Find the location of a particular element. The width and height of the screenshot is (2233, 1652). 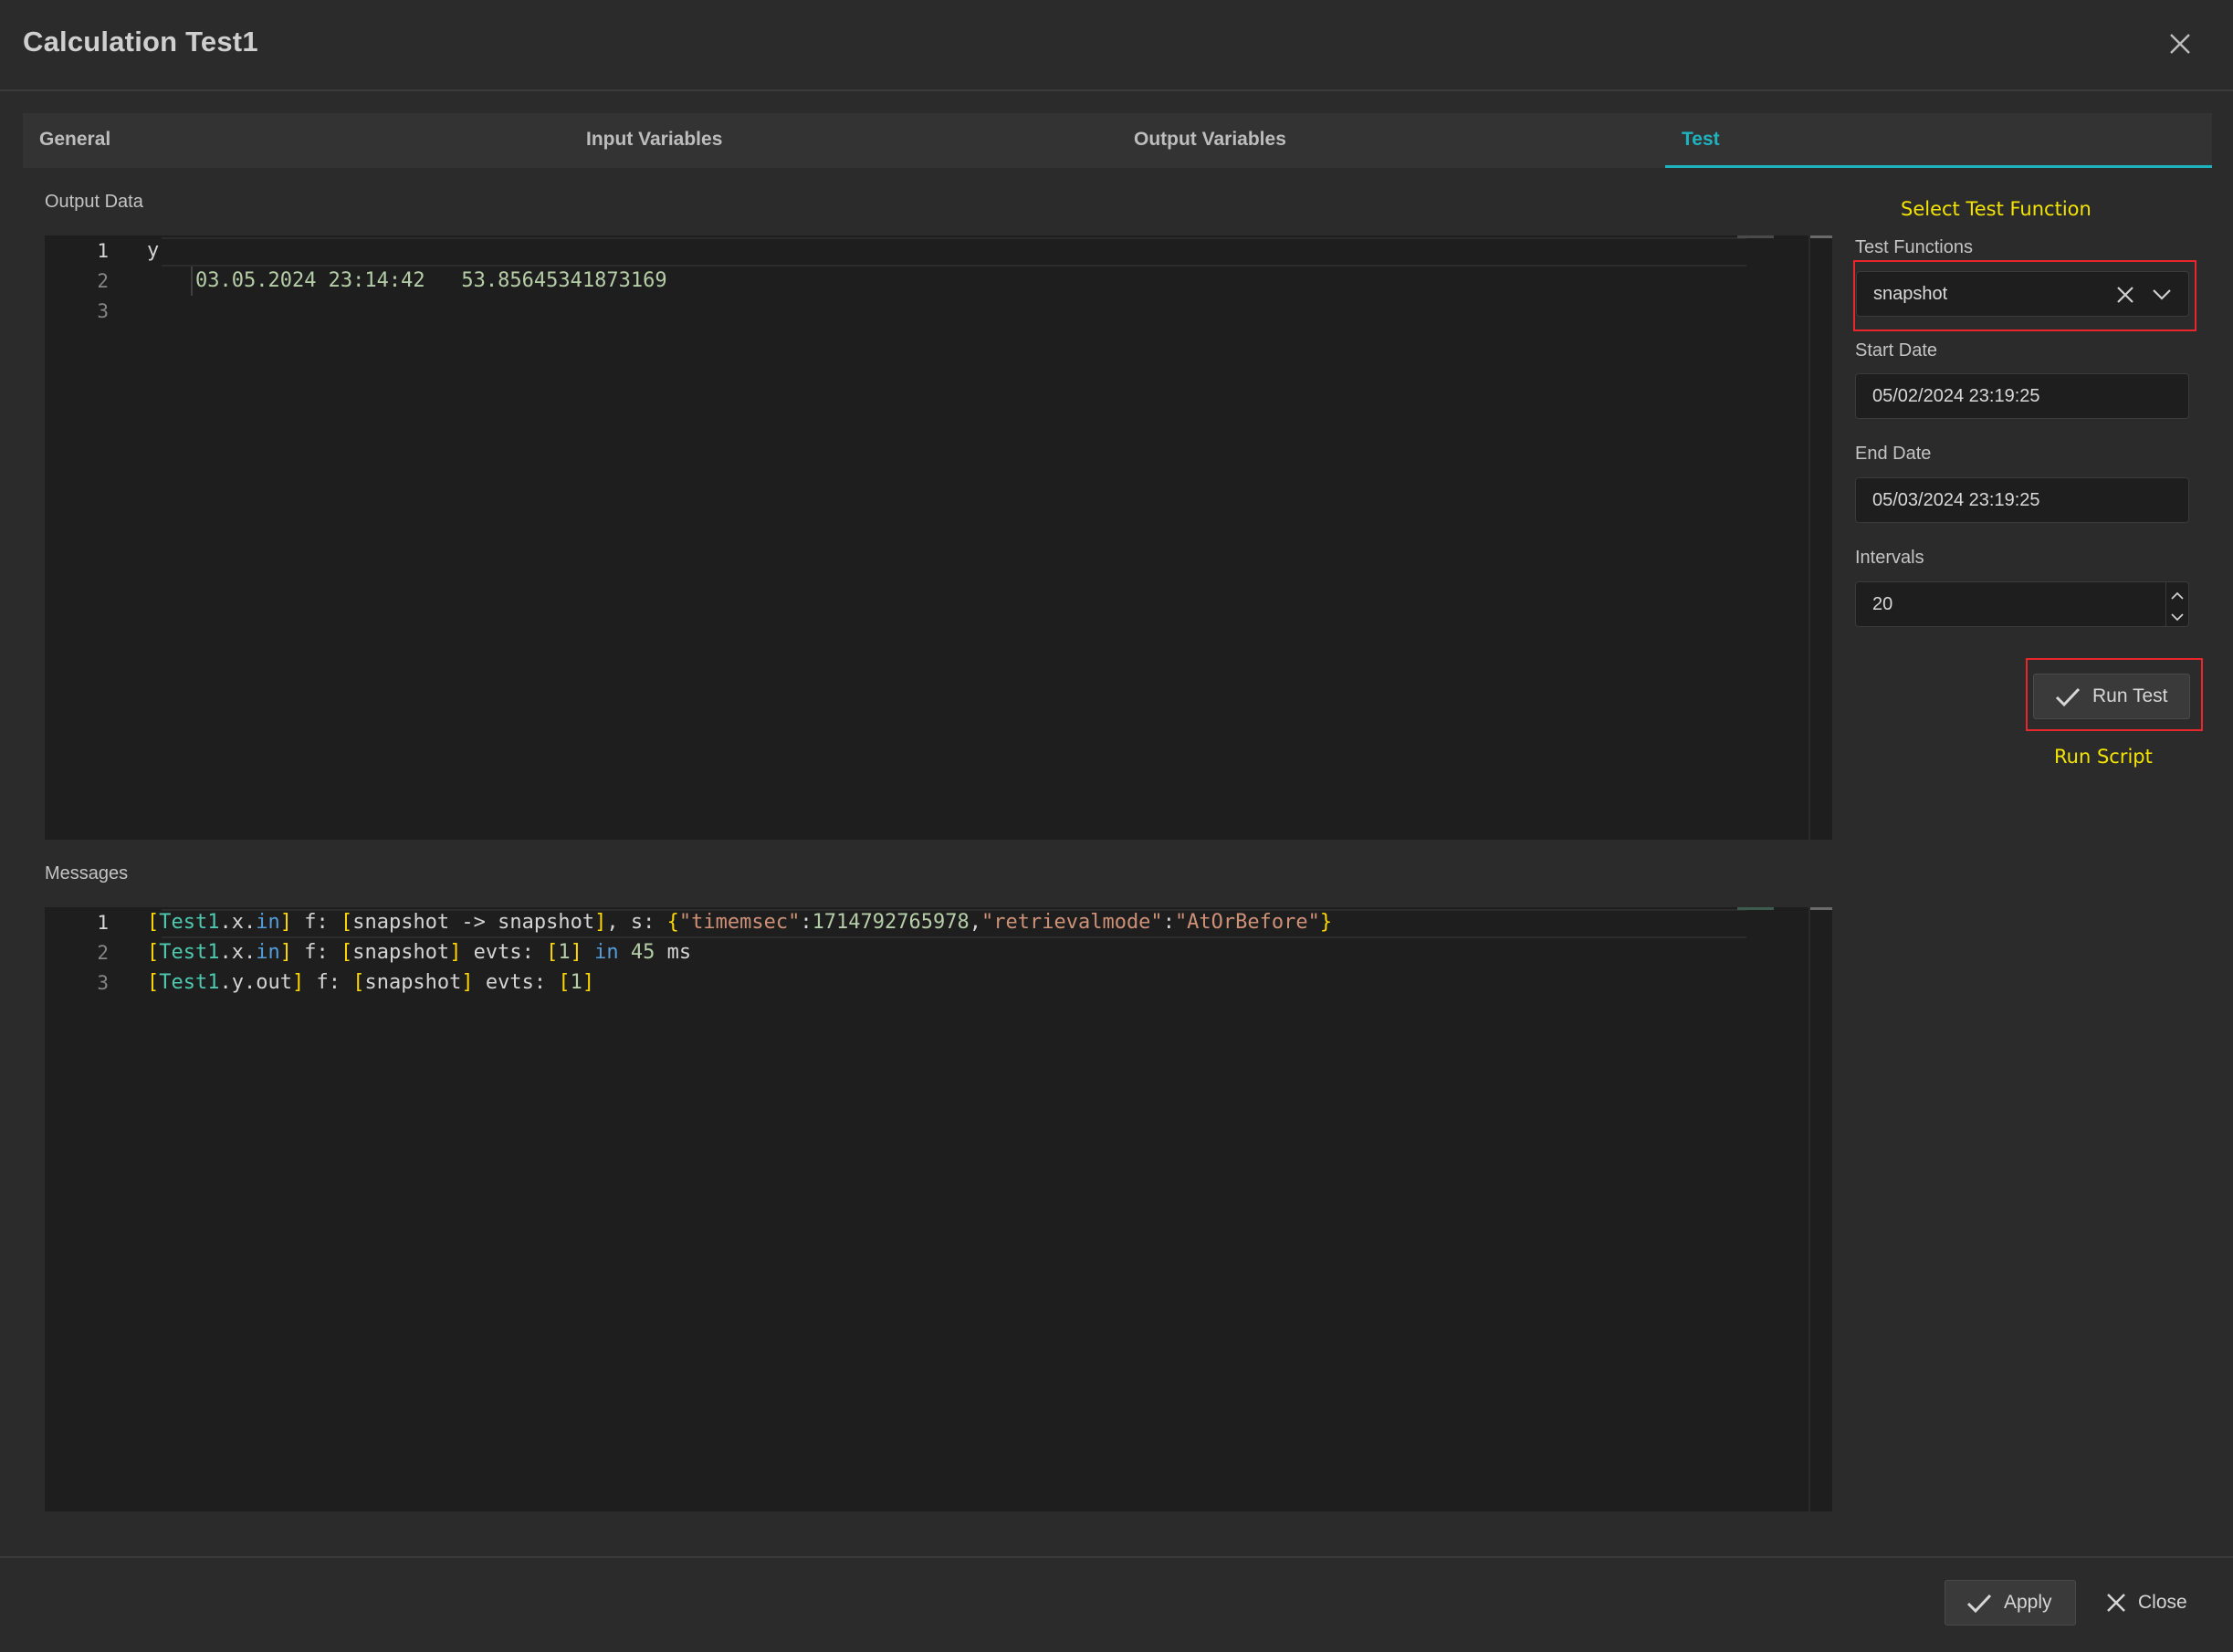

intervals-stepper: 20 is located at coordinates (2022, 604).